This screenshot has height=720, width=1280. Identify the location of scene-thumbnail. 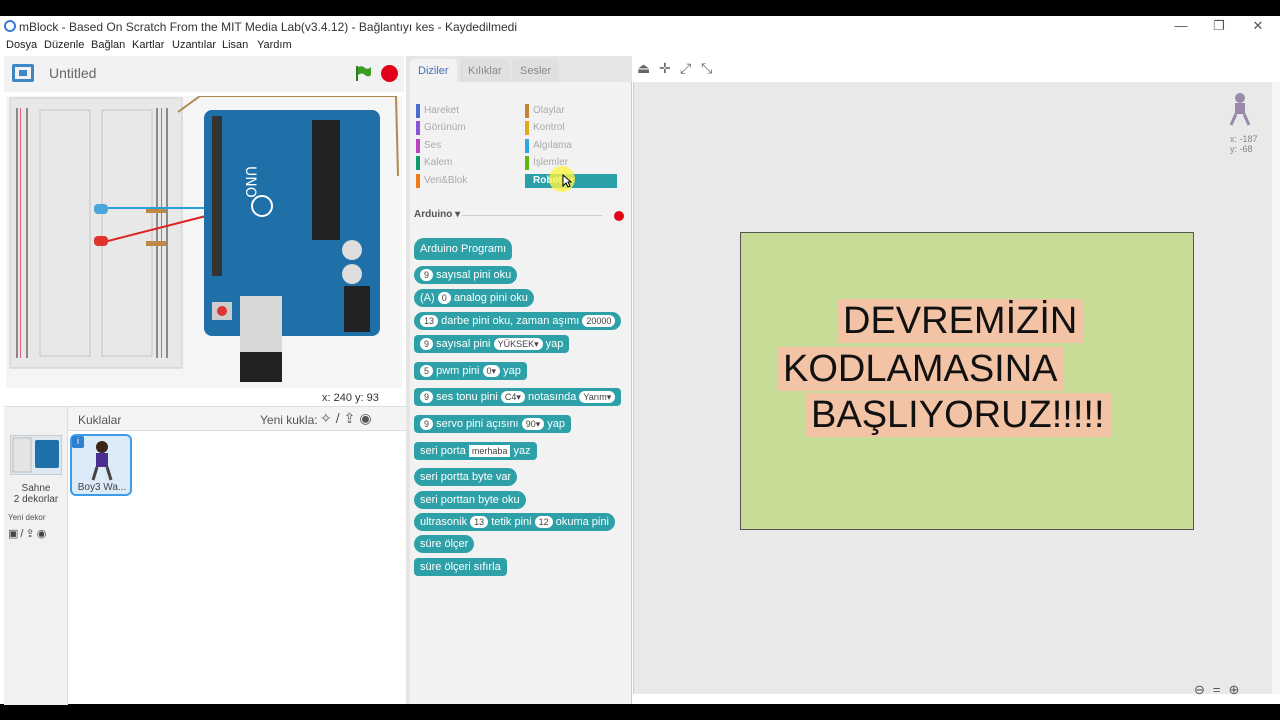
(36, 455).